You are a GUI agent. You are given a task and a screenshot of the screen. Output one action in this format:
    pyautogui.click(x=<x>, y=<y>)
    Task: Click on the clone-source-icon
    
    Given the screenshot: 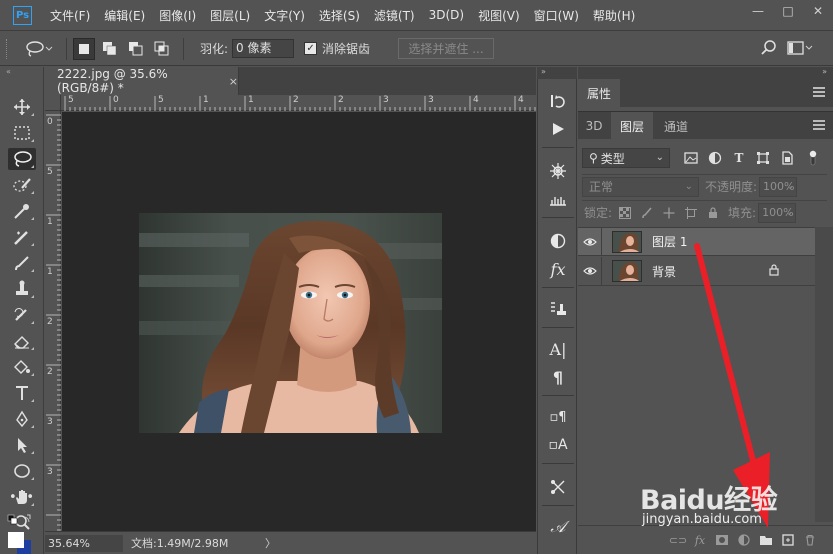 What is the action you would take?
    pyautogui.click(x=558, y=199)
    